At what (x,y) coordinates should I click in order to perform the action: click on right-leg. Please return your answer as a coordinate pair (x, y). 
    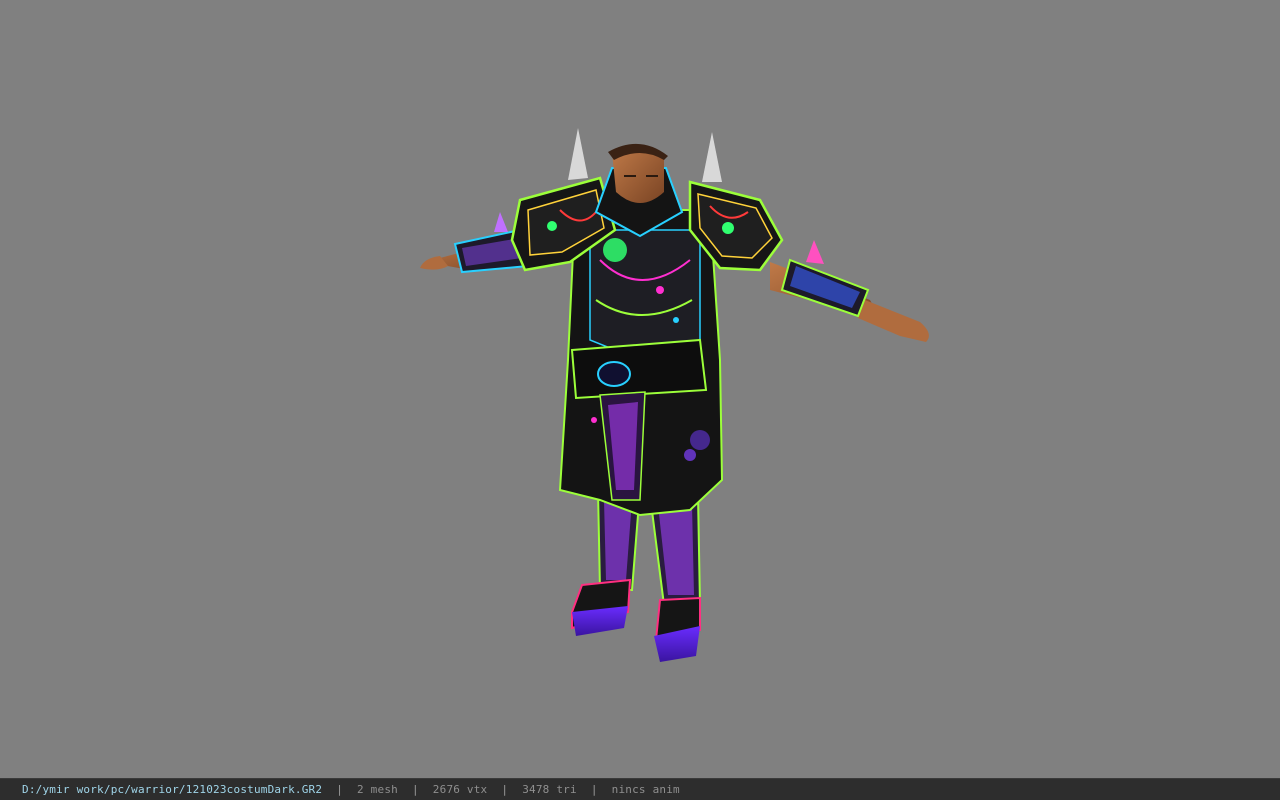
    Looking at the image, I should click on (675, 578).